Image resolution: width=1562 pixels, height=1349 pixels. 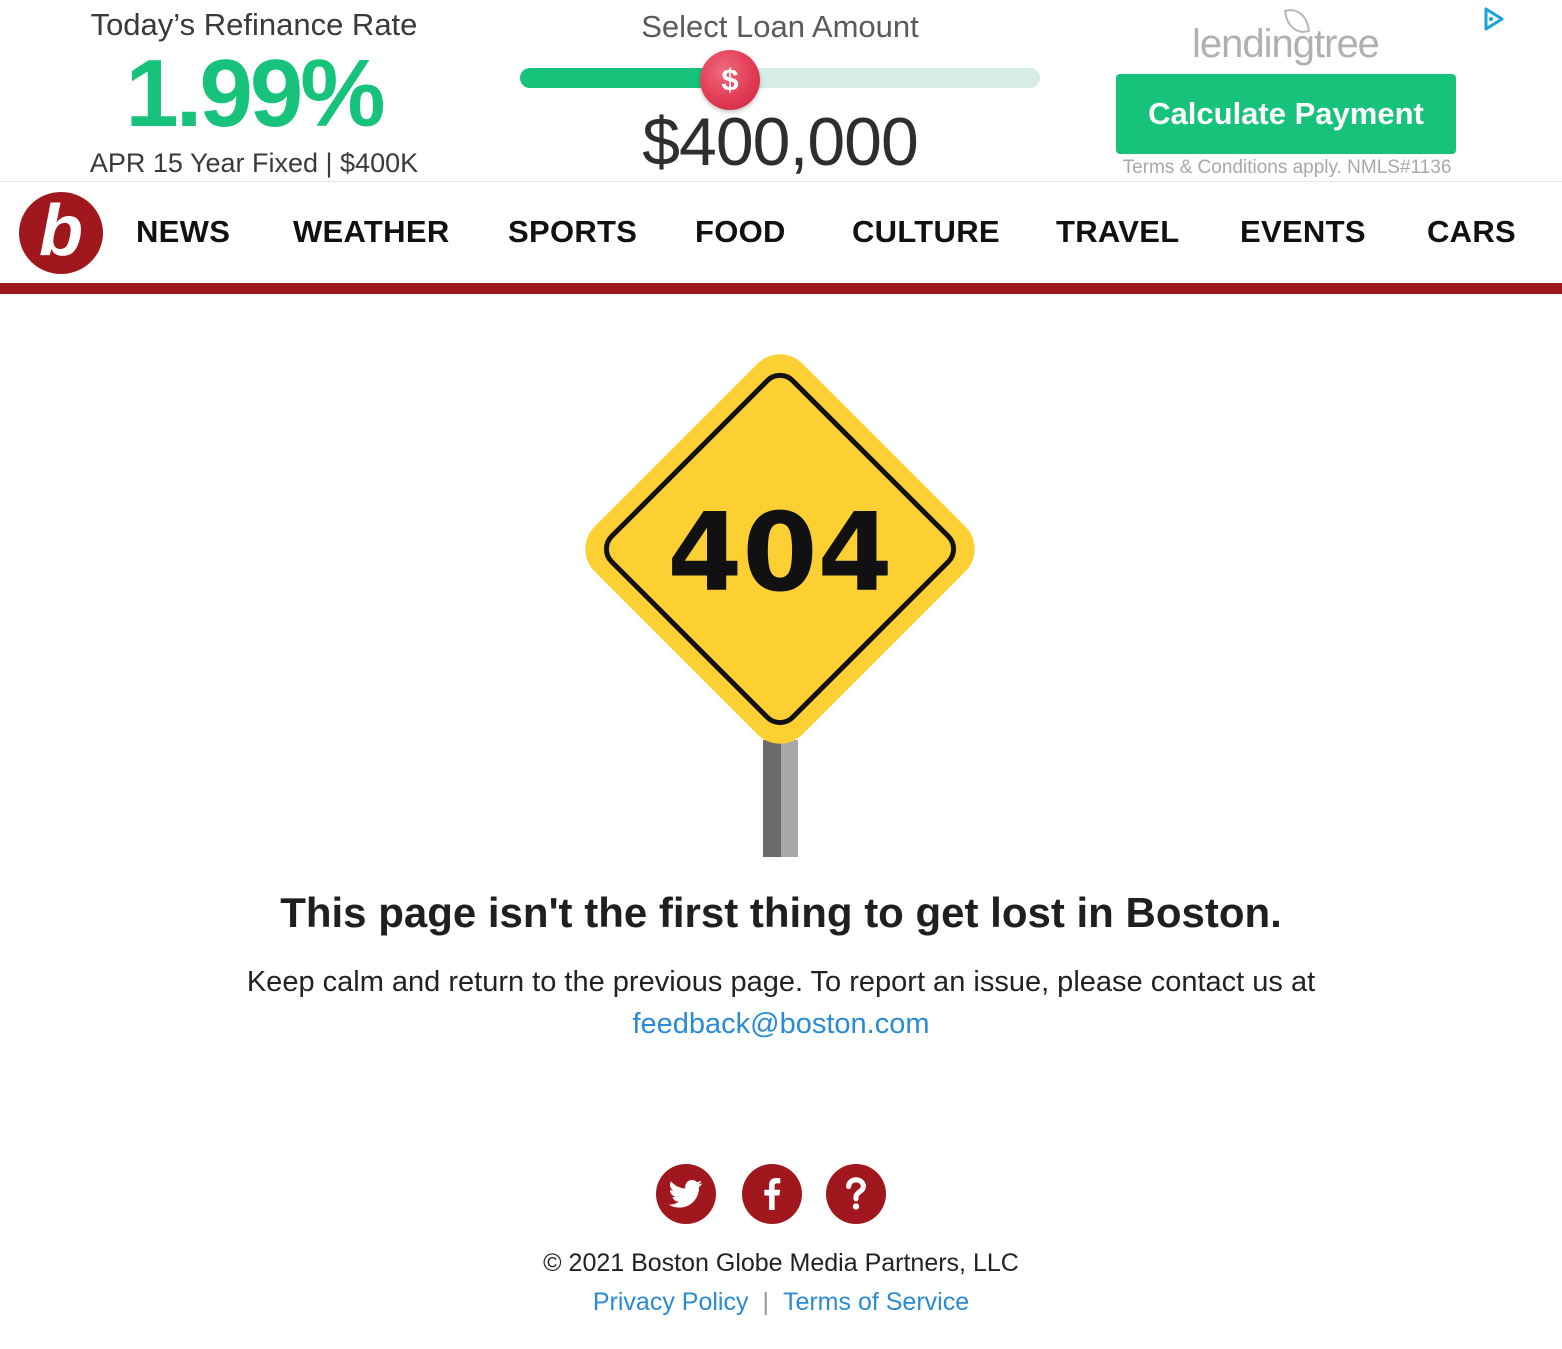 I want to click on facebook-icon, so click(x=772, y=1194).